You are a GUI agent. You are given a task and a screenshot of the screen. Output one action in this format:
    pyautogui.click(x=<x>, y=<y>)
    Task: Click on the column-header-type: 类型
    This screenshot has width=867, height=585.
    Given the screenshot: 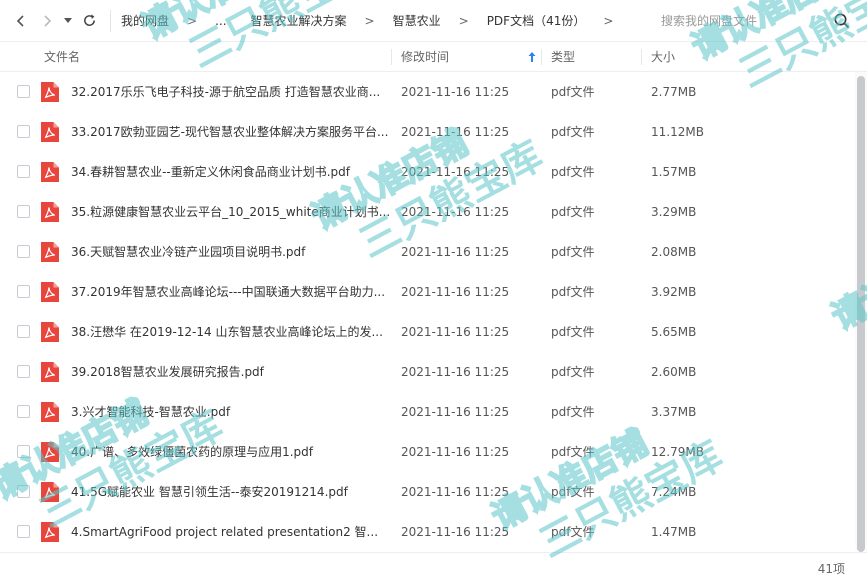 What is the action you would take?
    pyautogui.click(x=563, y=57)
    